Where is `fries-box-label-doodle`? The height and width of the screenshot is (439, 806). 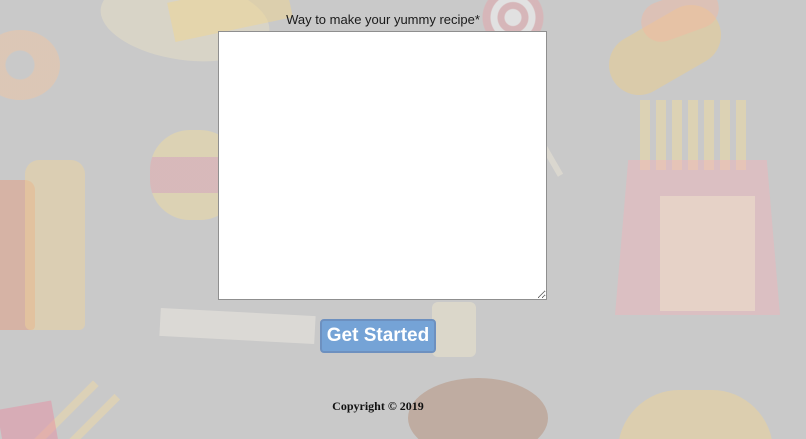
fries-box-label-doodle is located at coordinates (707, 253).